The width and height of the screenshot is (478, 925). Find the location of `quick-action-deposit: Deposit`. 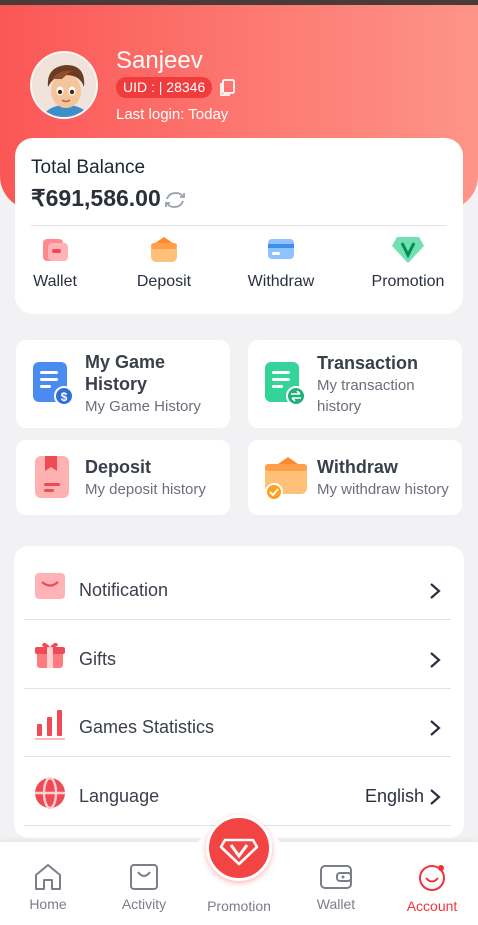

quick-action-deposit: Deposit is located at coordinates (164, 269).